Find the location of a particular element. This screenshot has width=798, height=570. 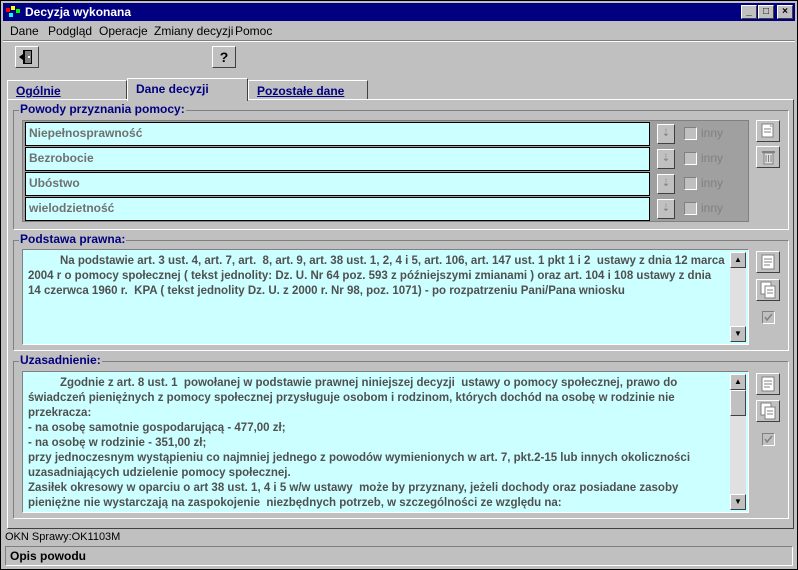

reasons-title: Powody przyznania pomocy: is located at coordinates (102, 109).